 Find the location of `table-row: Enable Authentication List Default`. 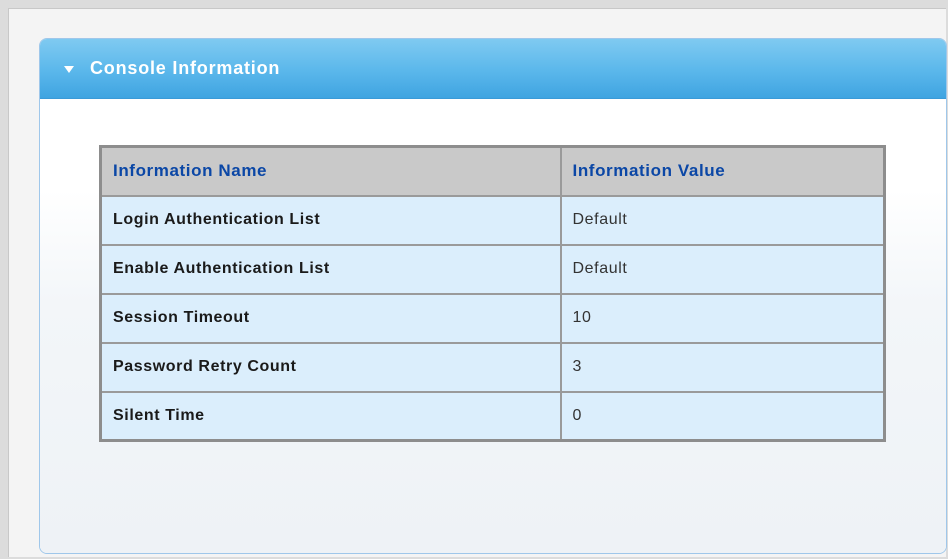

table-row: Enable Authentication List Default is located at coordinates (492, 269).